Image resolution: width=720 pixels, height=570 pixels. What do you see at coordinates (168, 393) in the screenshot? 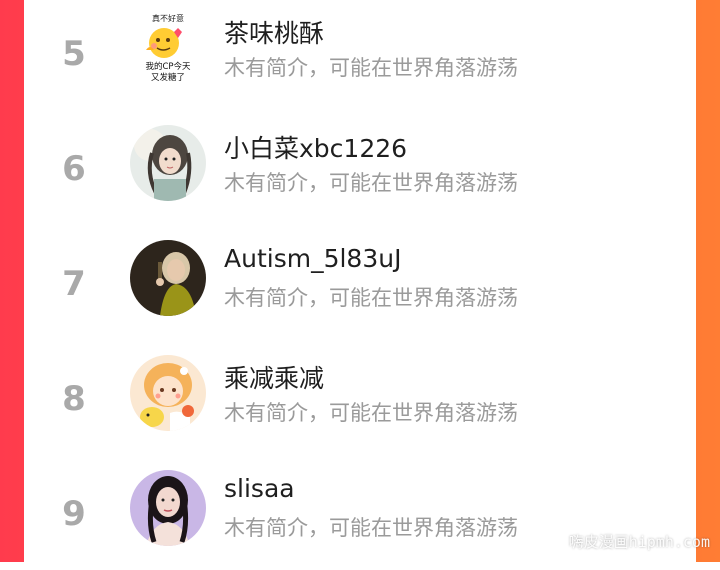
I see `cartoon-girl-avatar-icon` at bounding box center [168, 393].